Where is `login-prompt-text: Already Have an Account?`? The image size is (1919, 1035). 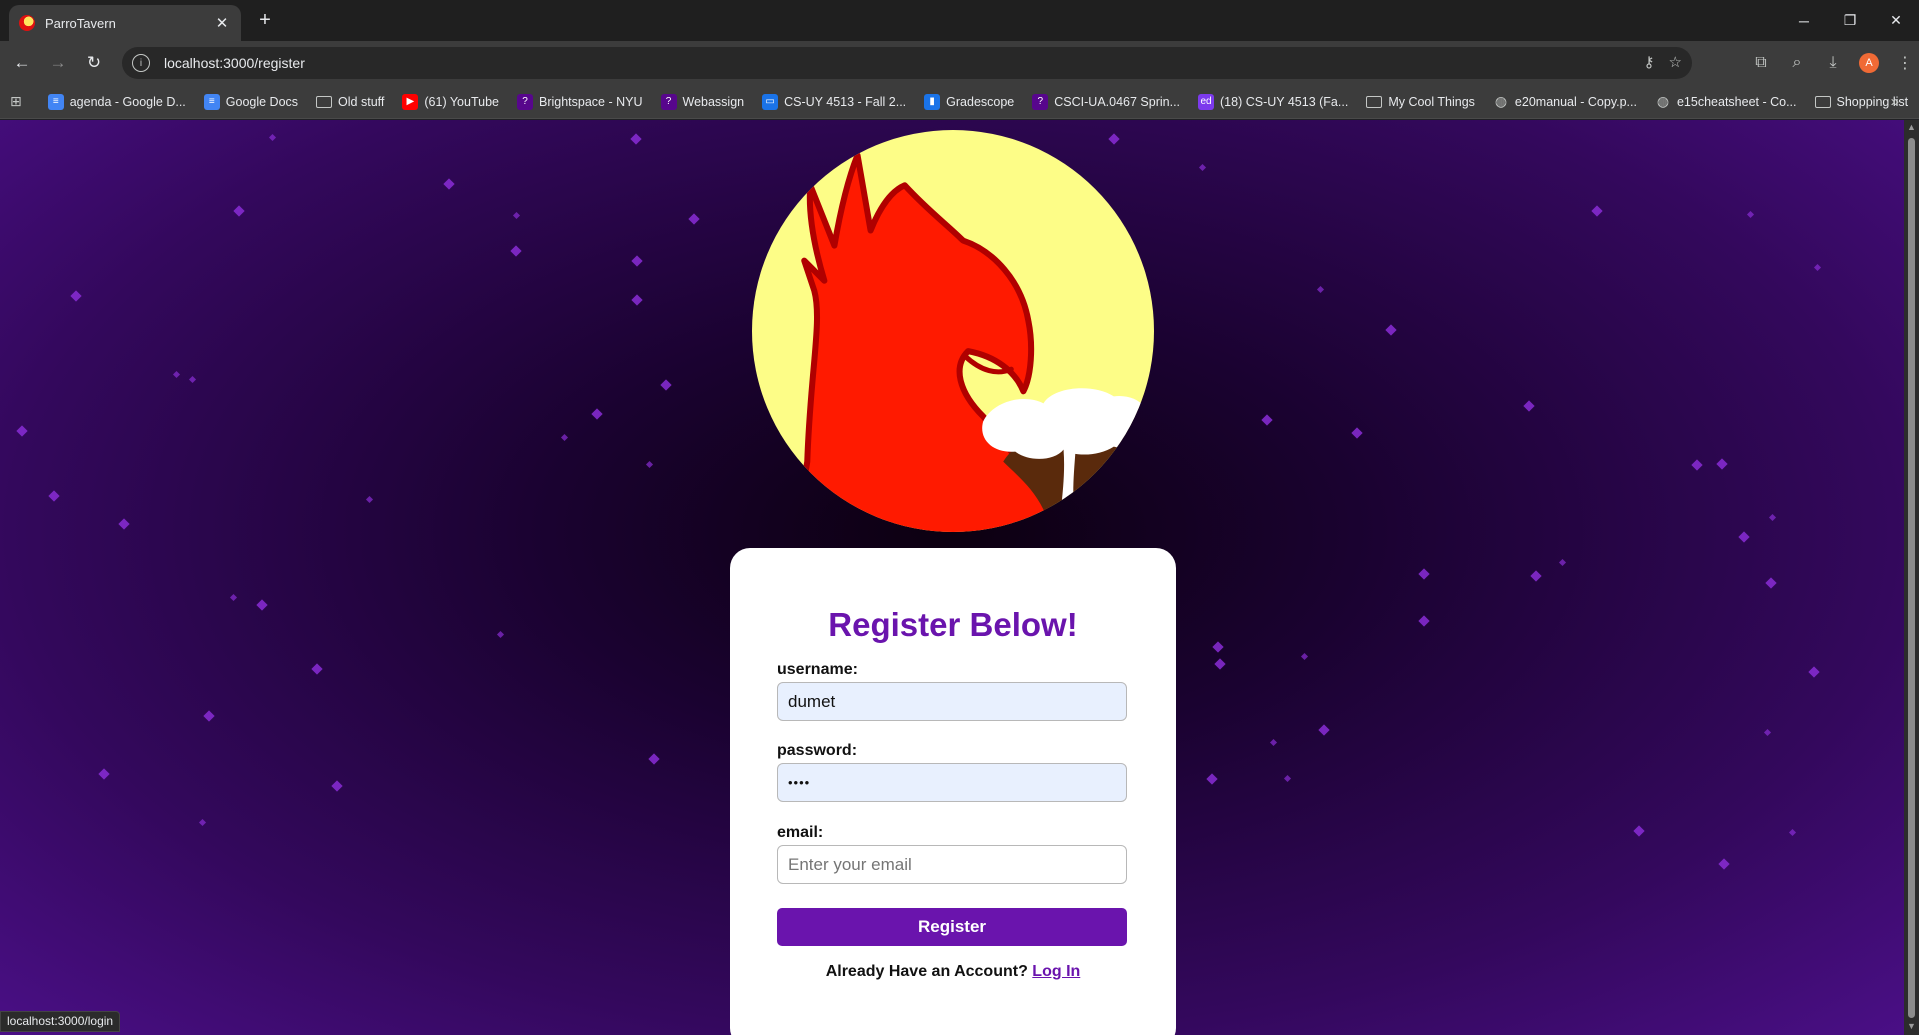
login-prompt-text: Already Have an Account? is located at coordinates (926, 971).